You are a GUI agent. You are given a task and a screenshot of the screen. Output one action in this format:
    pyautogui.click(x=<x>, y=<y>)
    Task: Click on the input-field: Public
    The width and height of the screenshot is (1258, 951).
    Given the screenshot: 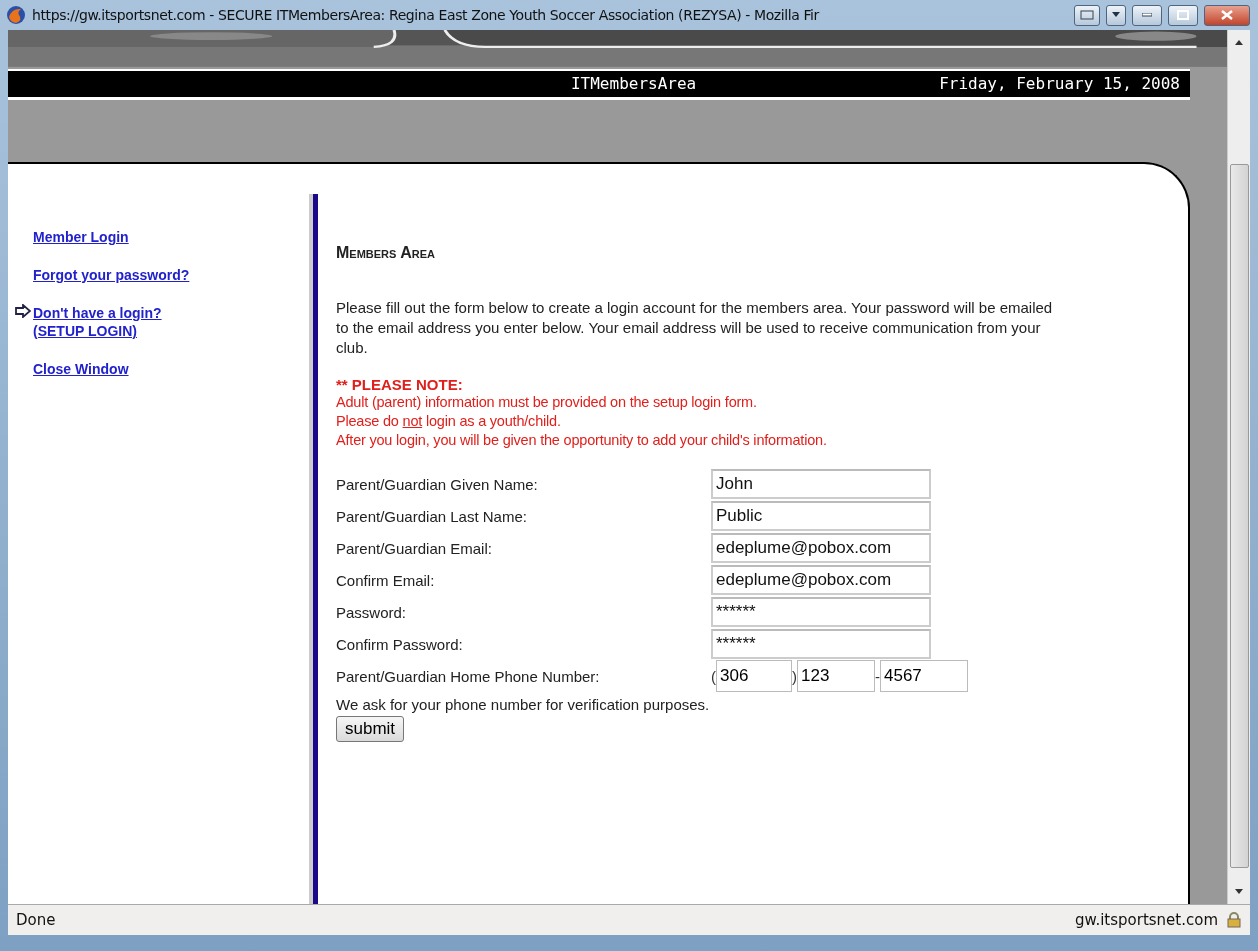 What is the action you would take?
    pyautogui.click(x=821, y=516)
    